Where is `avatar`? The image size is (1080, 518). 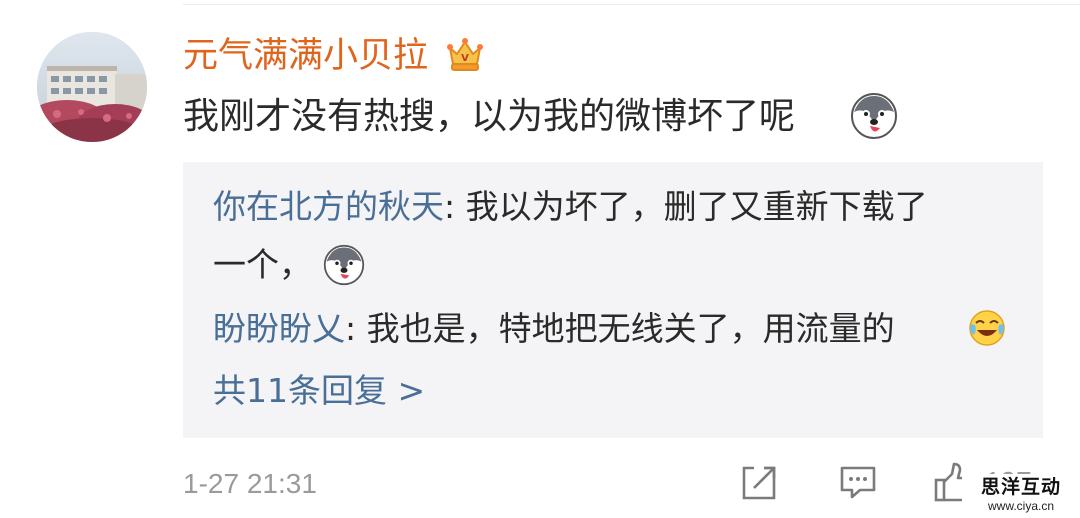 avatar is located at coordinates (92, 87).